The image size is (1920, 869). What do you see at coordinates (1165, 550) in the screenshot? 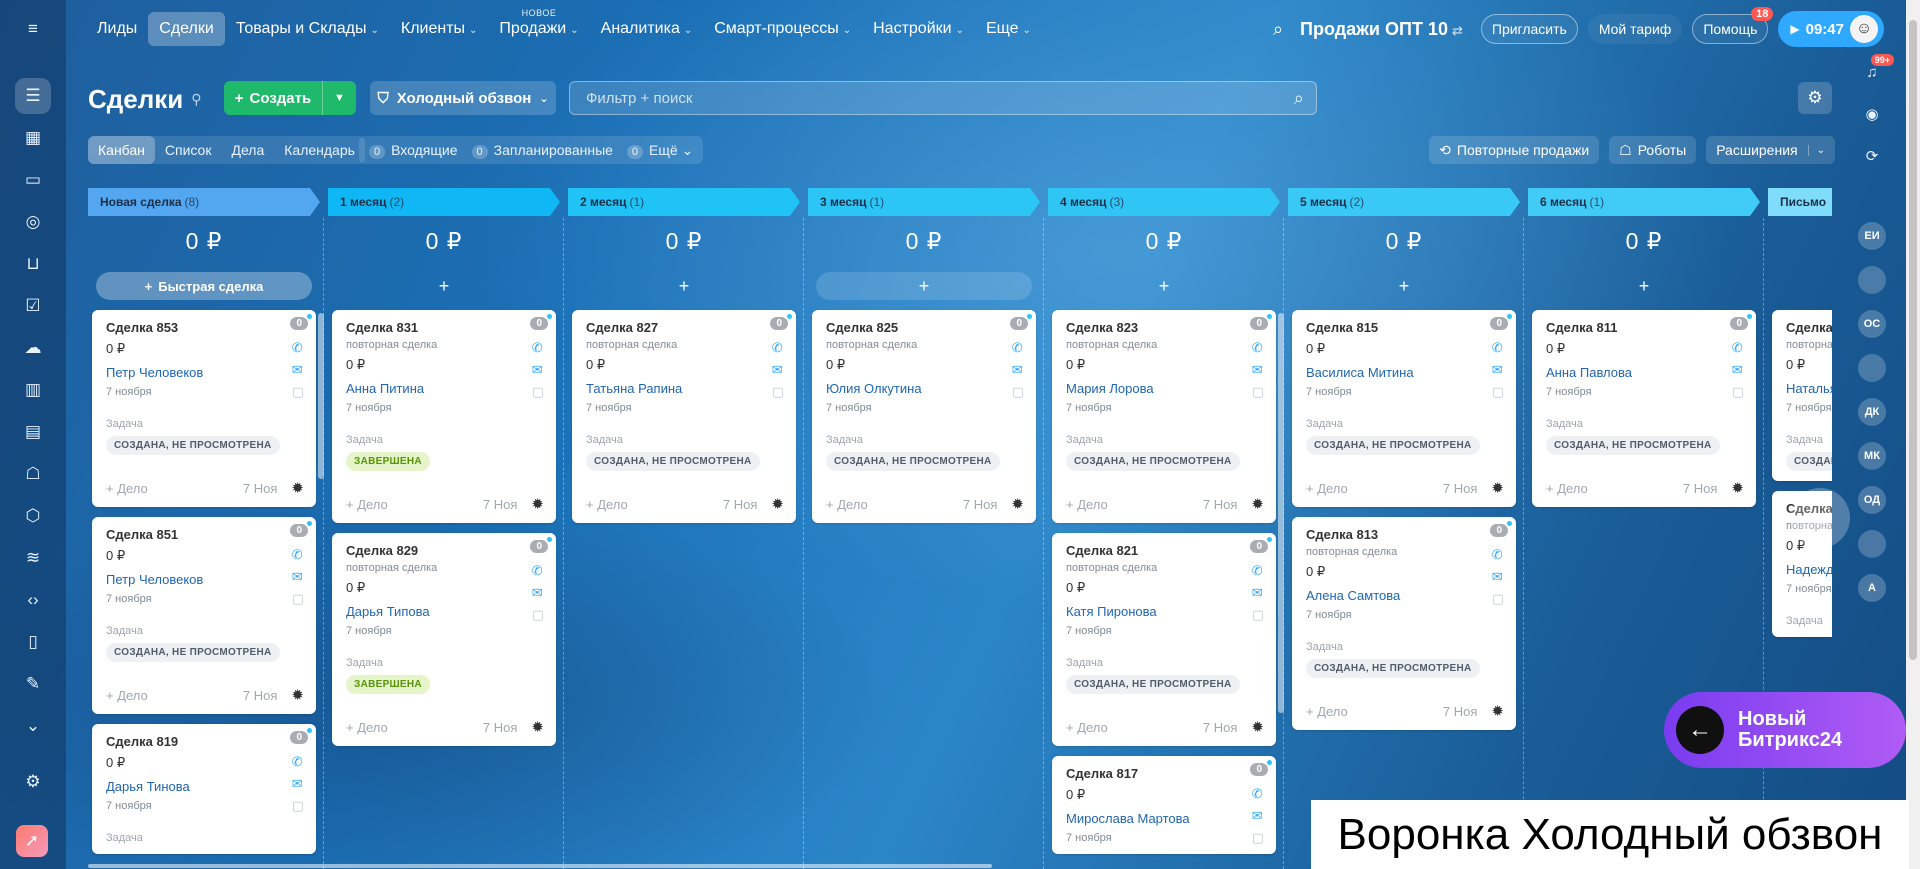
I see `deal-title: Сделка 821` at bounding box center [1165, 550].